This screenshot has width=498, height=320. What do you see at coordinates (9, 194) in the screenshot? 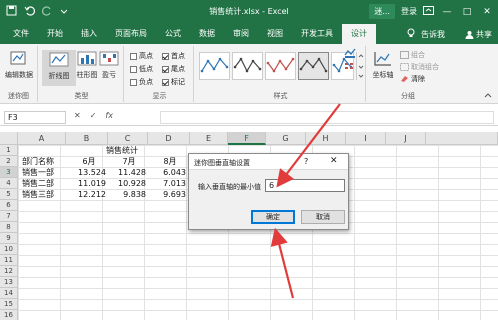
I see `row-header-5: 5` at bounding box center [9, 194].